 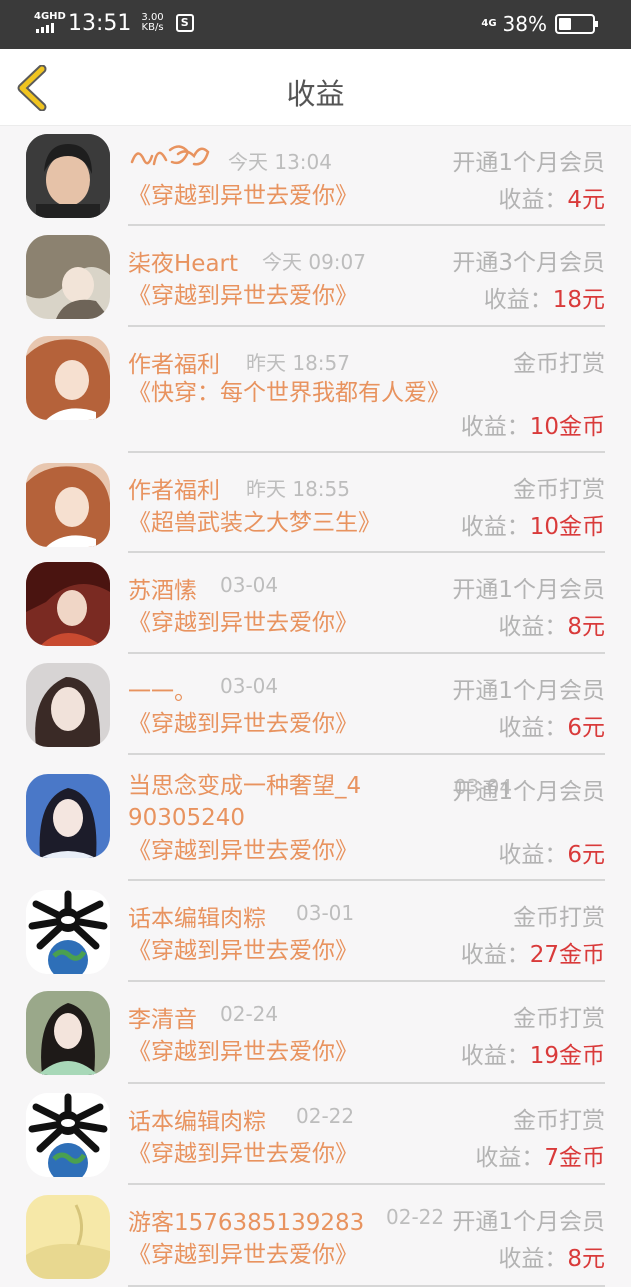 What do you see at coordinates (254, 523) in the screenshot?
I see `book-title: 《超兽武装之大梦三生》` at bounding box center [254, 523].